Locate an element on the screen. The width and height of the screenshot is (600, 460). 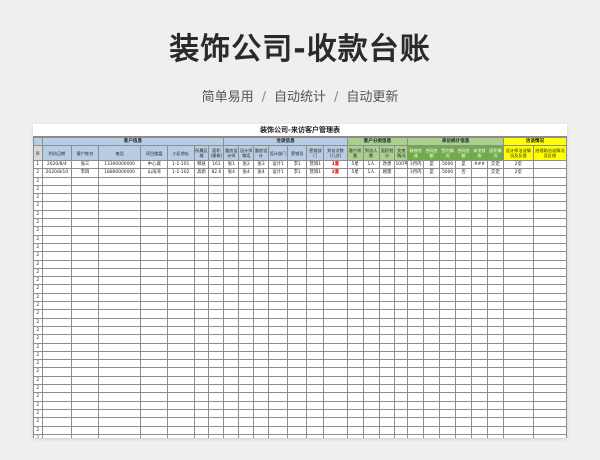
table-cell: 张三 is located at coordinates (85, 164).